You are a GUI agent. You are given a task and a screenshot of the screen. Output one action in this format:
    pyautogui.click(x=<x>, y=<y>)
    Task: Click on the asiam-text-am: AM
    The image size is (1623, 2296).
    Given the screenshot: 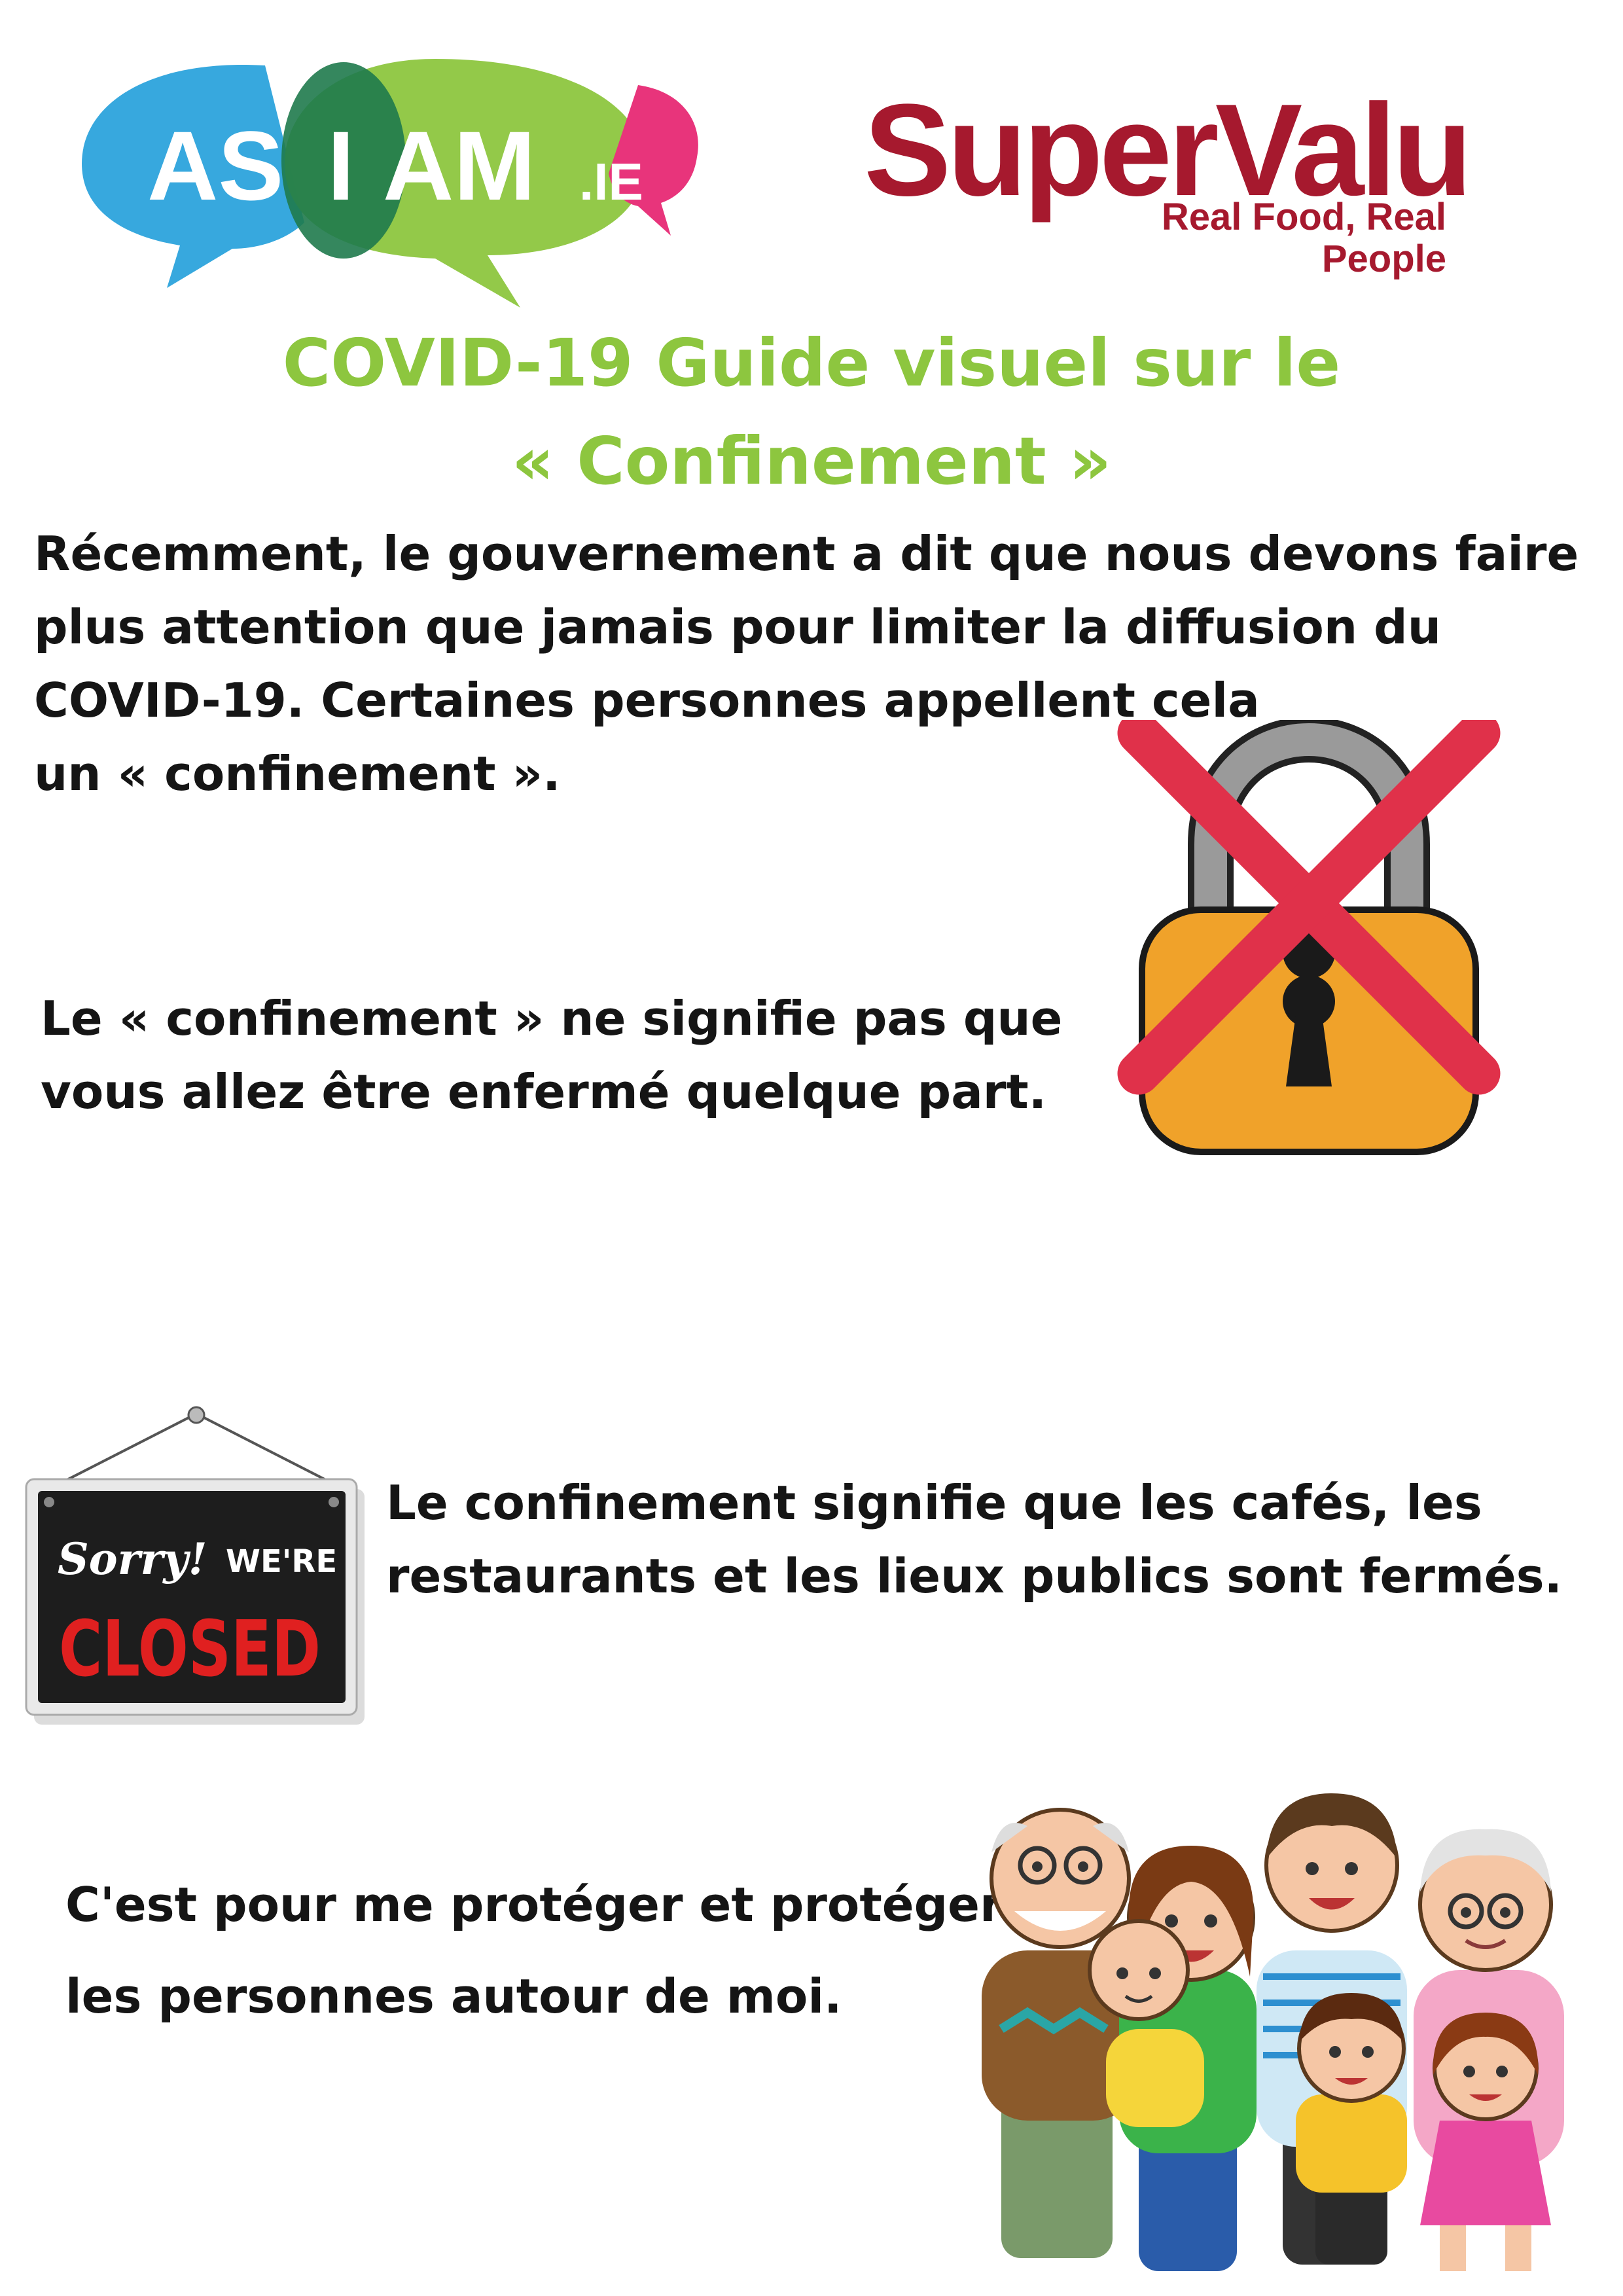 What is the action you would take?
    pyautogui.click(x=459, y=166)
    